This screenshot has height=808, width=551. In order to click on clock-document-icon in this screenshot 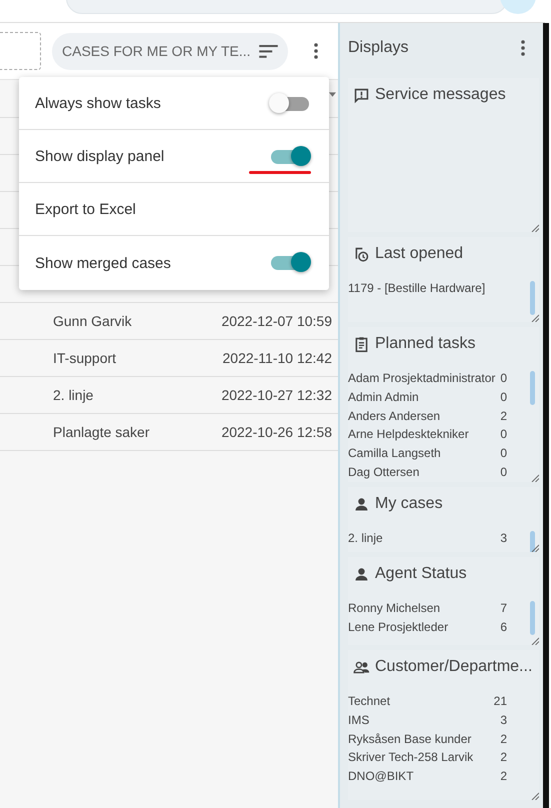, I will do `click(361, 254)`.